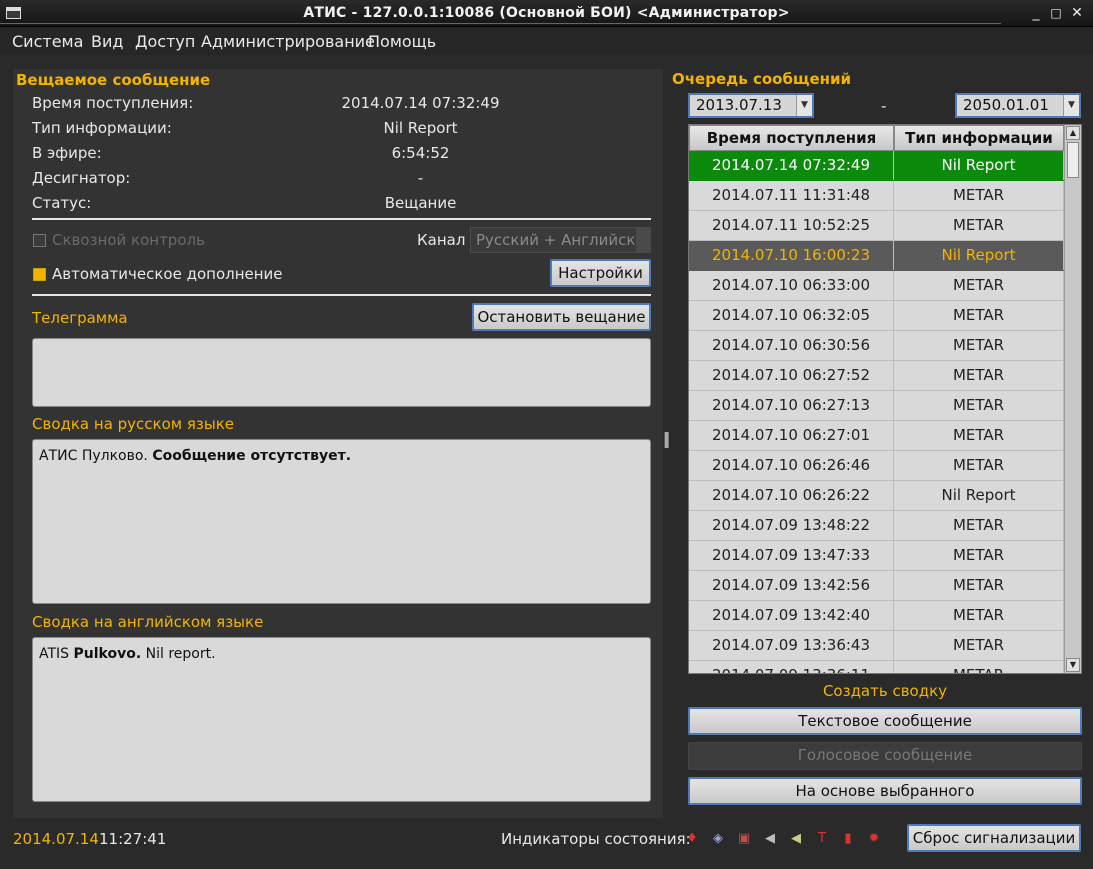 This screenshot has width=1093, height=869. Describe the element at coordinates (1006, 105) in the screenshot. I see `date-to-value: 2050.01.01` at that location.